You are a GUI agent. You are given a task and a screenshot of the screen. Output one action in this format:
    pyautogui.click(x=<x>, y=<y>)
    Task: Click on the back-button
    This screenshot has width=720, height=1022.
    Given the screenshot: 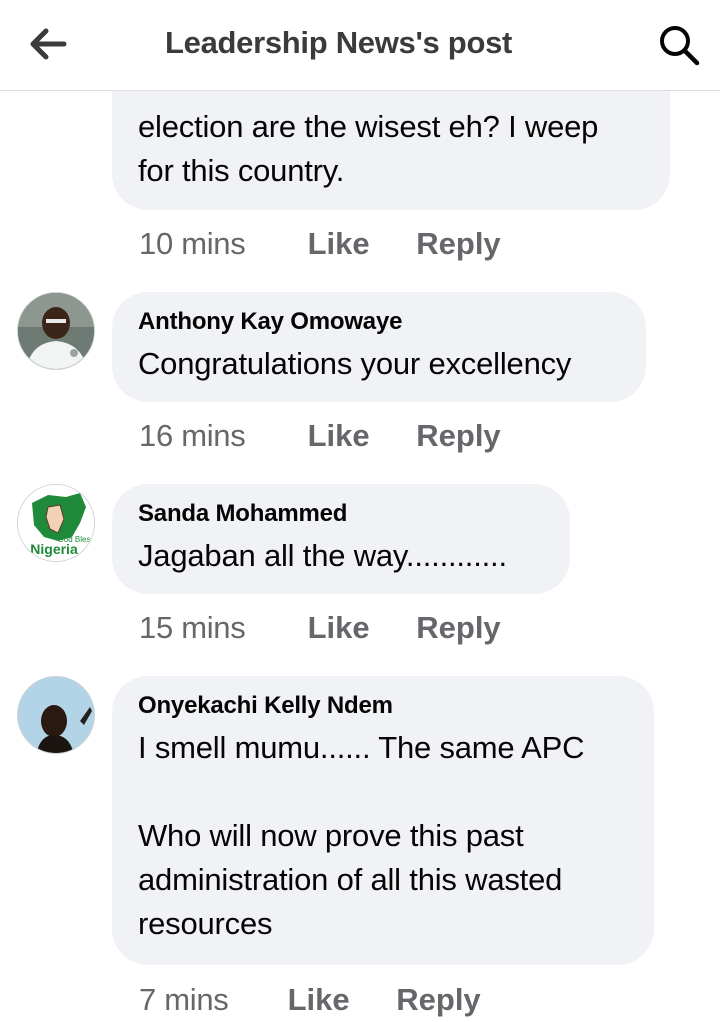 What is the action you would take?
    pyautogui.click(x=48, y=44)
    